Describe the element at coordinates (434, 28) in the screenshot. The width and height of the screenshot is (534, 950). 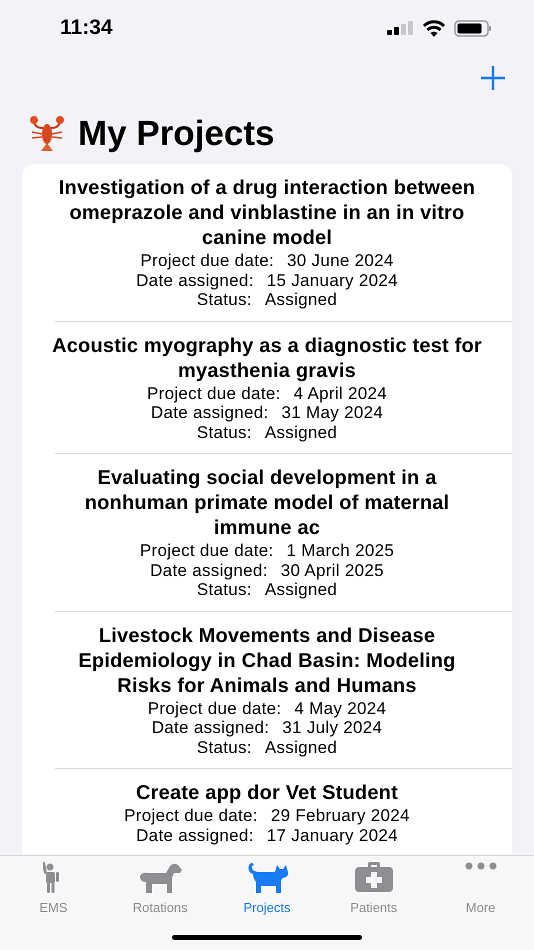
I see `wifi-icon` at that location.